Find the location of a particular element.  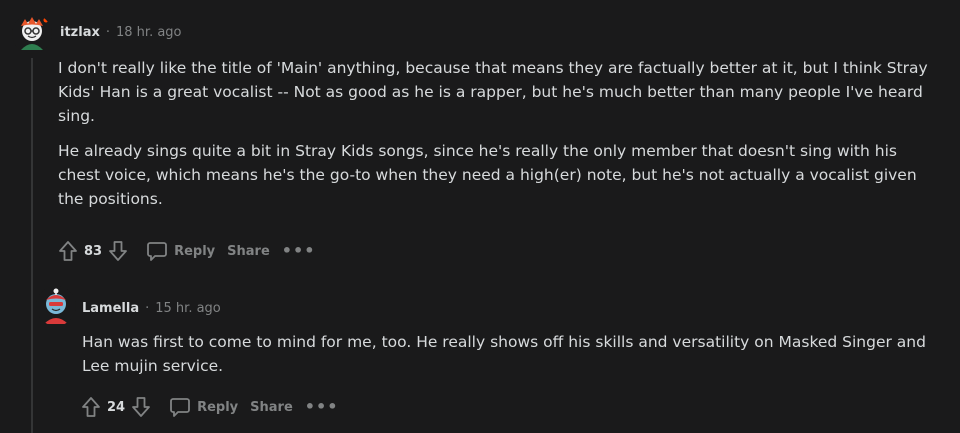

comment-actions: 83 Reply Share ••• is located at coordinates (188, 251).